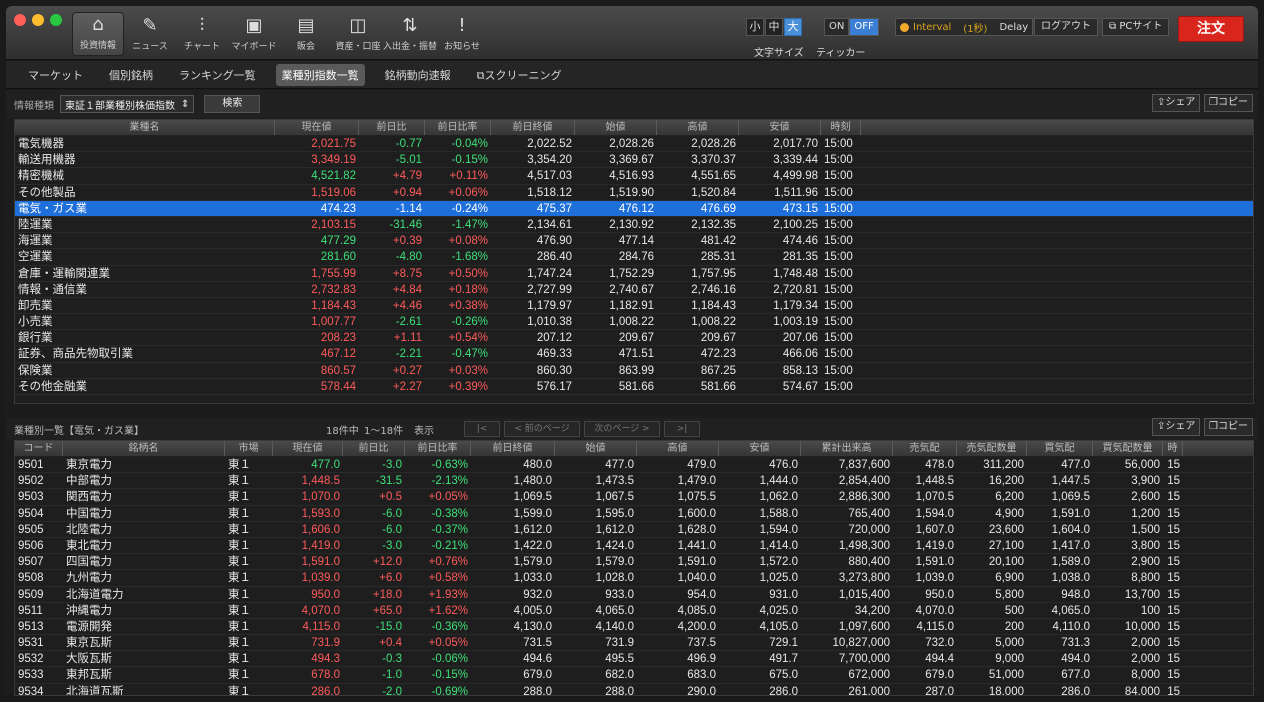 The height and width of the screenshot is (702, 1264). What do you see at coordinates (1176, 103) in the screenshot?
I see `share-button: ⇪シェア` at bounding box center [1176, 103].